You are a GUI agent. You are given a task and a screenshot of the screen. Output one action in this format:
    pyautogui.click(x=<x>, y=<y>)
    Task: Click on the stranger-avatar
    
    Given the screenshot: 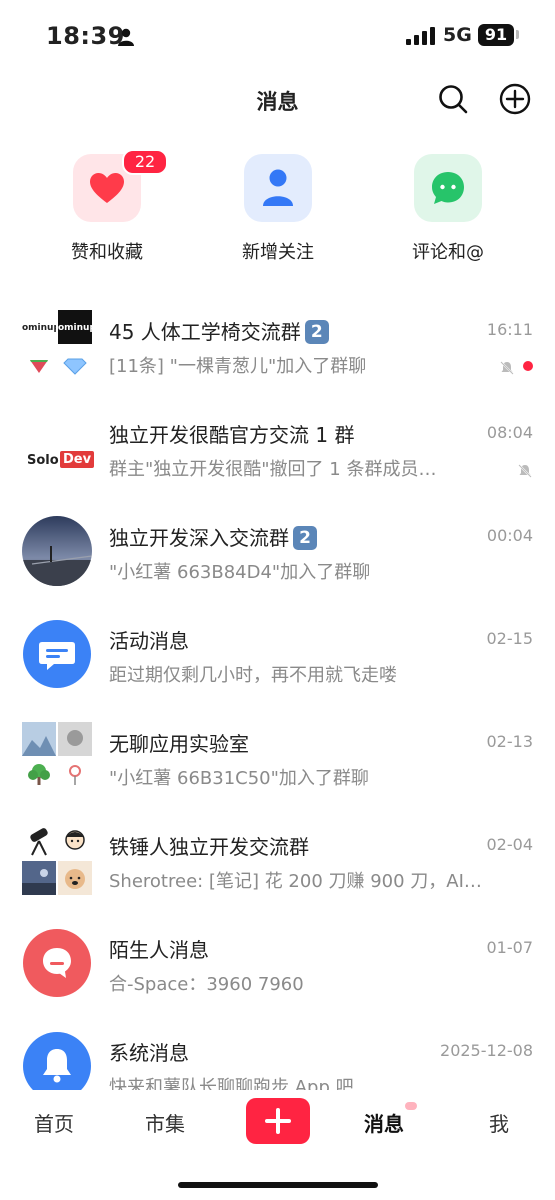 What is the action you would take?
    pyautogui.click(x=57, y=963)
    